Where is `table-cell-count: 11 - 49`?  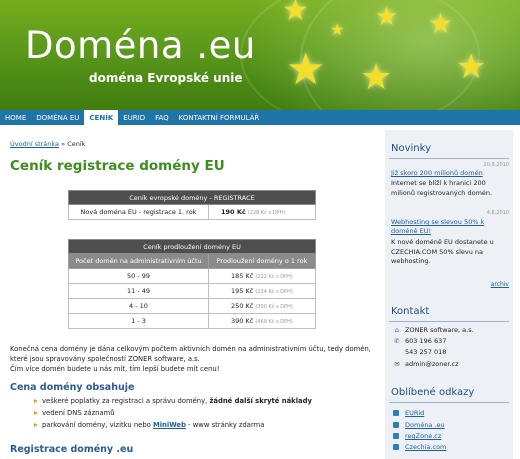 table-cell-count: 11 - 49 is located at coordinates (138, 291).